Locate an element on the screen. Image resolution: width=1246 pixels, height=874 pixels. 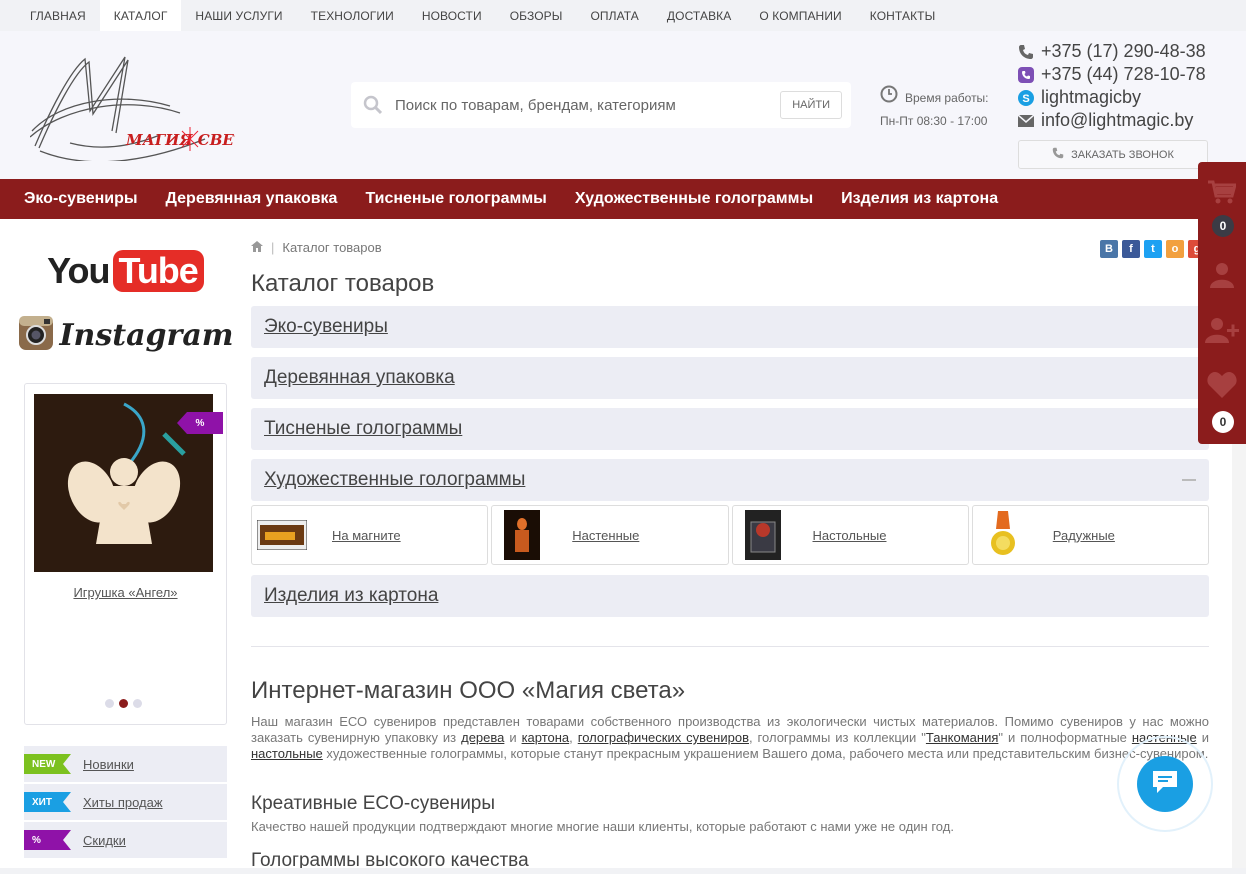
new-tag: NEW is located at coordinates (47, 764).